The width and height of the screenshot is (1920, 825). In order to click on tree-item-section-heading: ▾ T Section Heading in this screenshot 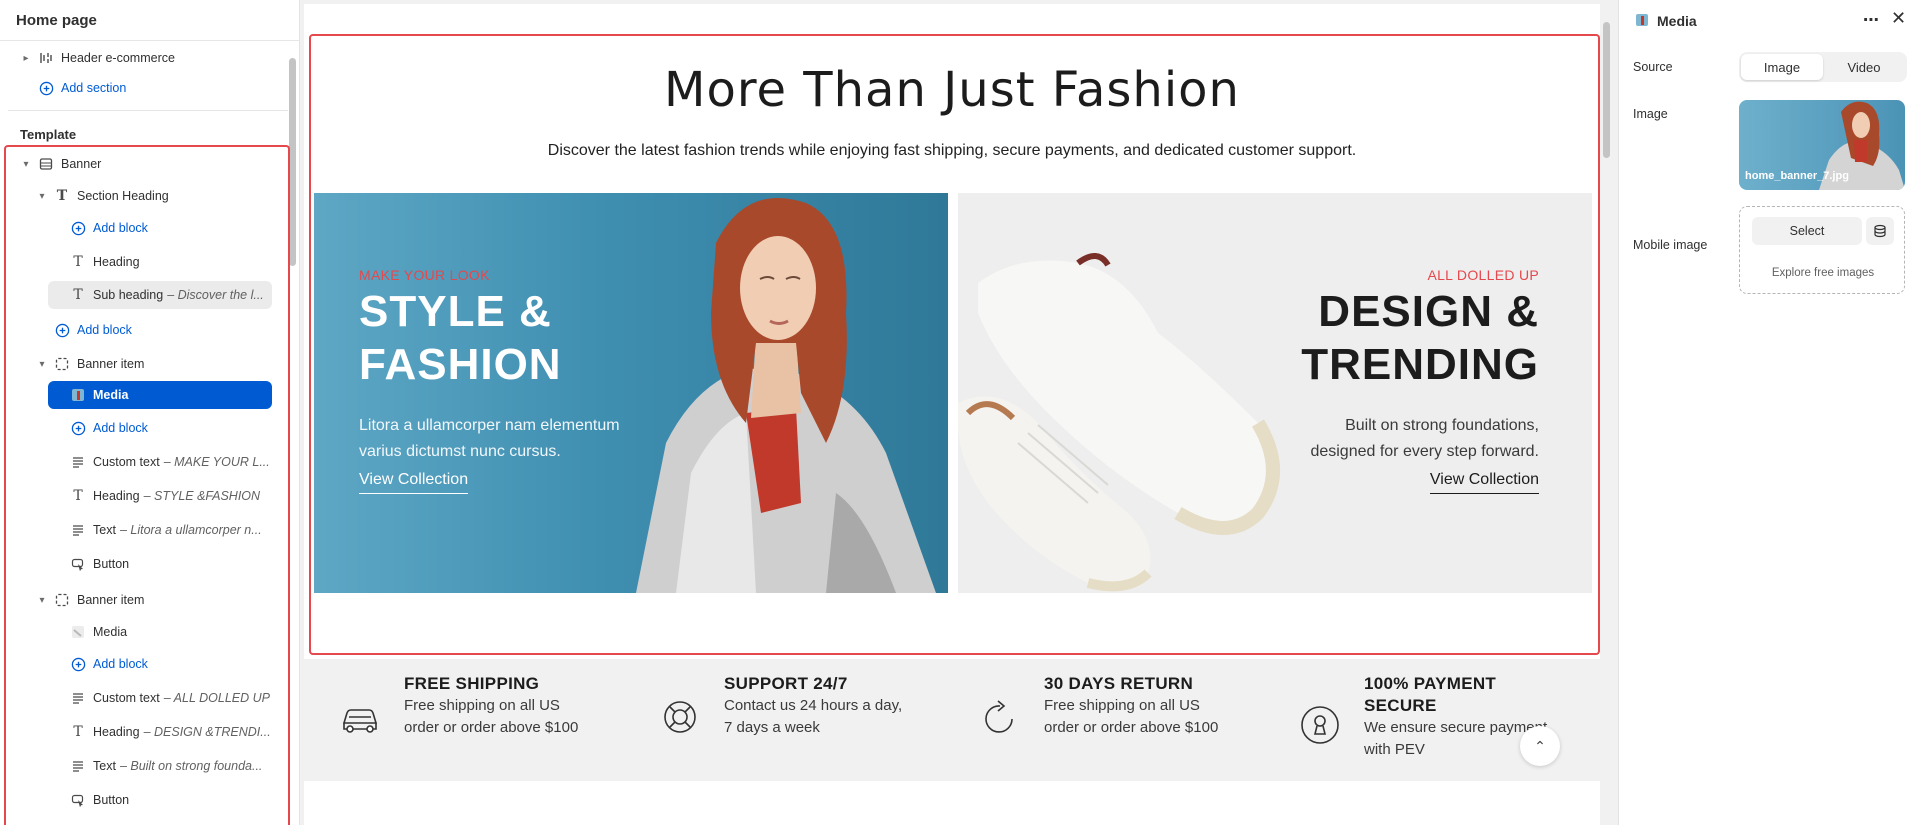, I will do `click(156, 196)`.